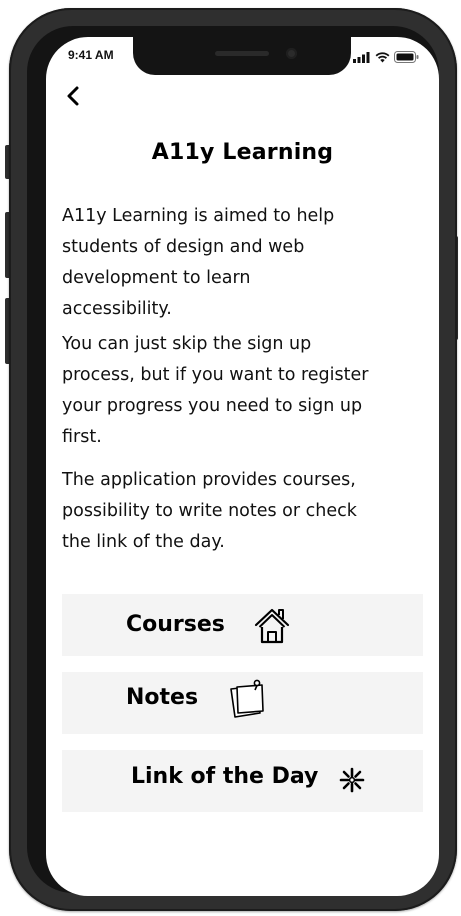 The width and height of the screenshot is (461, 916). Describe the element at coordinates (91, 55) in the screenshot. I see `status-time: 9:41 AM` at that location.